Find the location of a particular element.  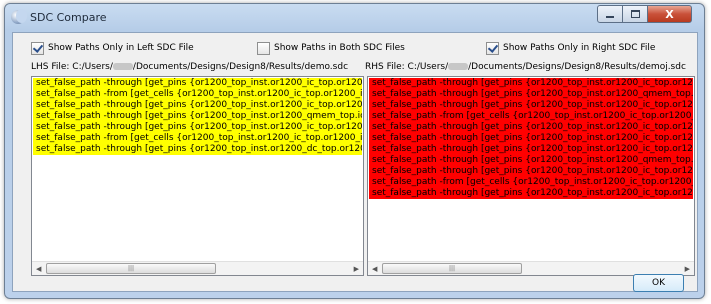

show-right-only-checkbox is located at coordinates (492, 48).